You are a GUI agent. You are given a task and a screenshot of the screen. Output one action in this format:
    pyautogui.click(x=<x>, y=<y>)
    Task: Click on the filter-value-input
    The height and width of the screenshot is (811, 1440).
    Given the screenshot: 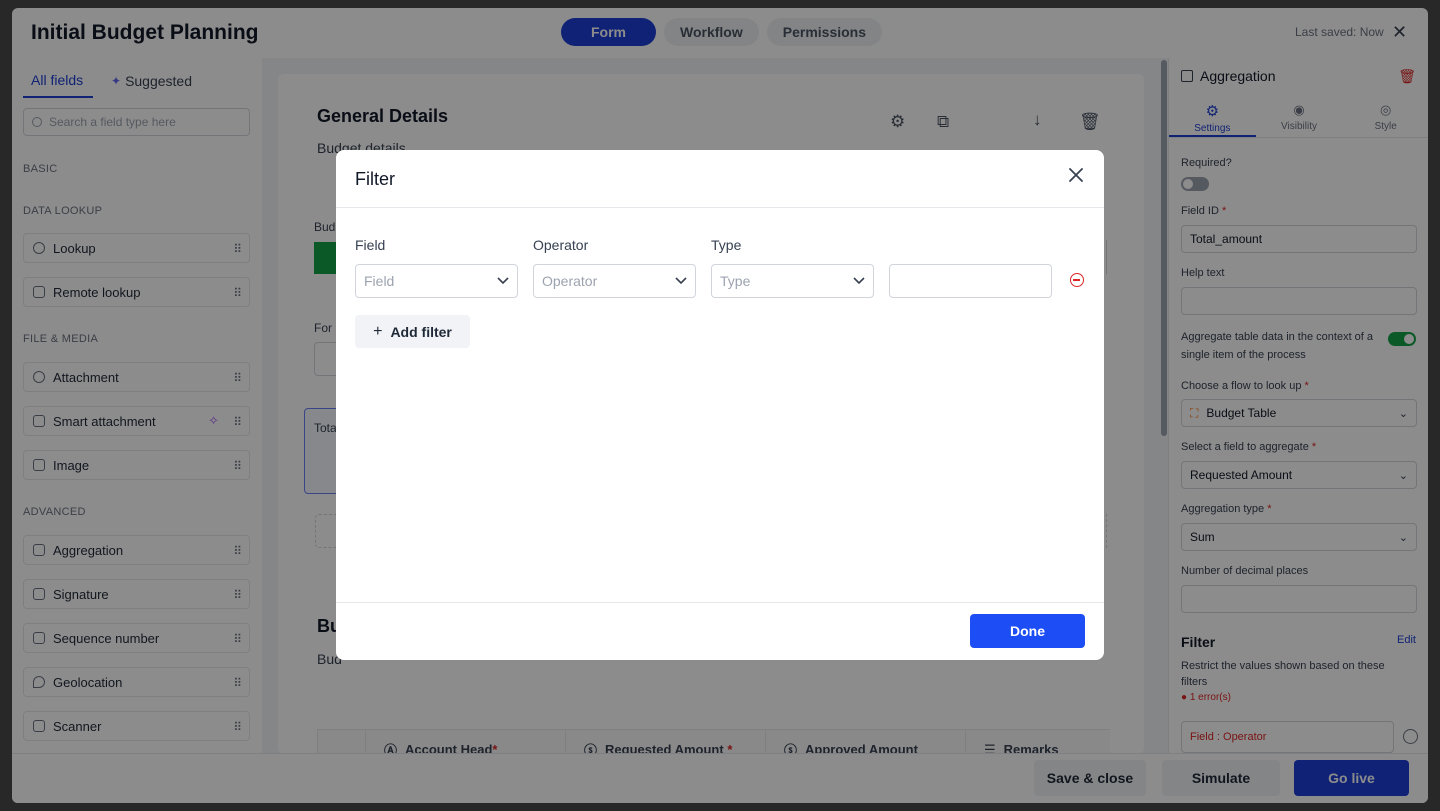 What is the action you would take?
    pyautogui.click(x=970, y=281)
    